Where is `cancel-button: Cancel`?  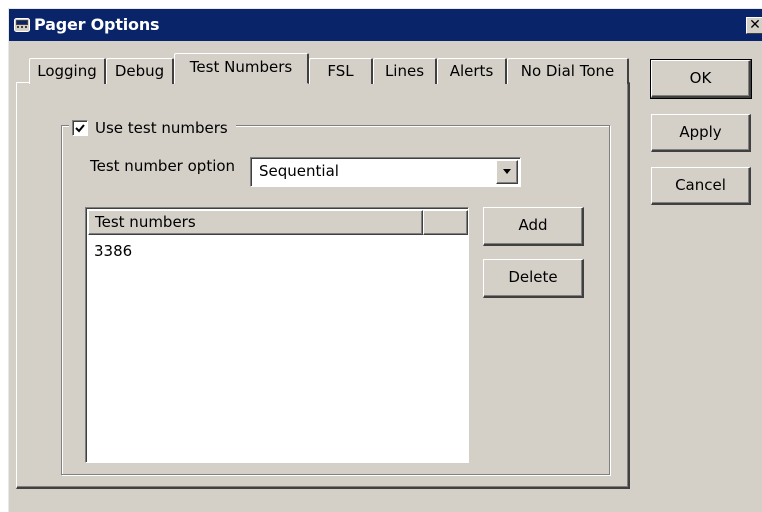
cancel-button: Cancel is located at coordinates (701, 186).